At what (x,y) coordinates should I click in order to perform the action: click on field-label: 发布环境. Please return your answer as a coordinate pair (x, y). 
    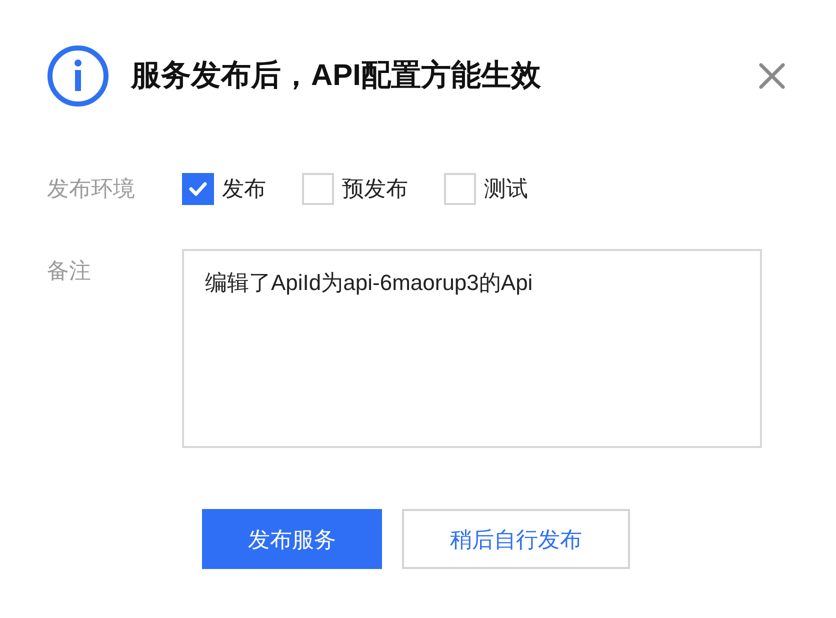
    Looking at the image, I should click on (91, 189).